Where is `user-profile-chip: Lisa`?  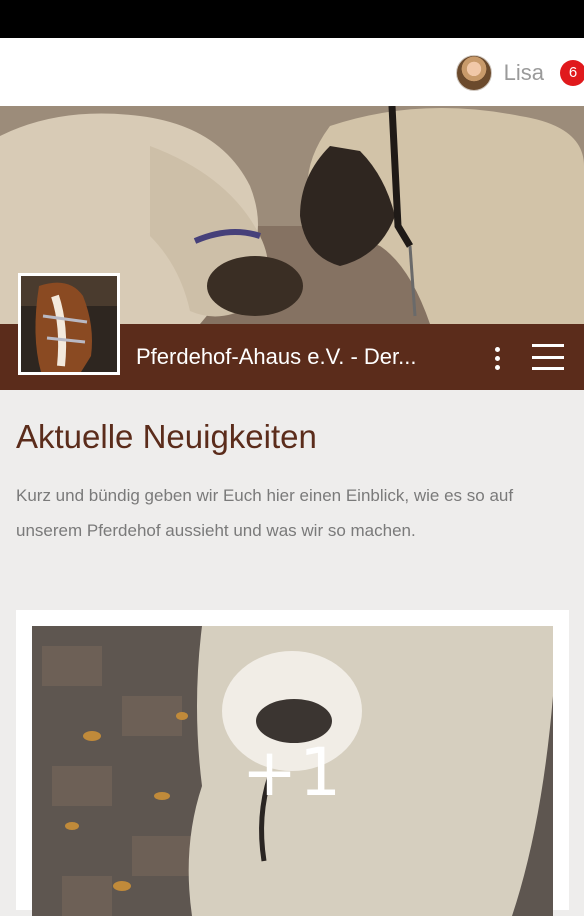 user-profile-chip: Lisa is located at coordinates (499, 73).